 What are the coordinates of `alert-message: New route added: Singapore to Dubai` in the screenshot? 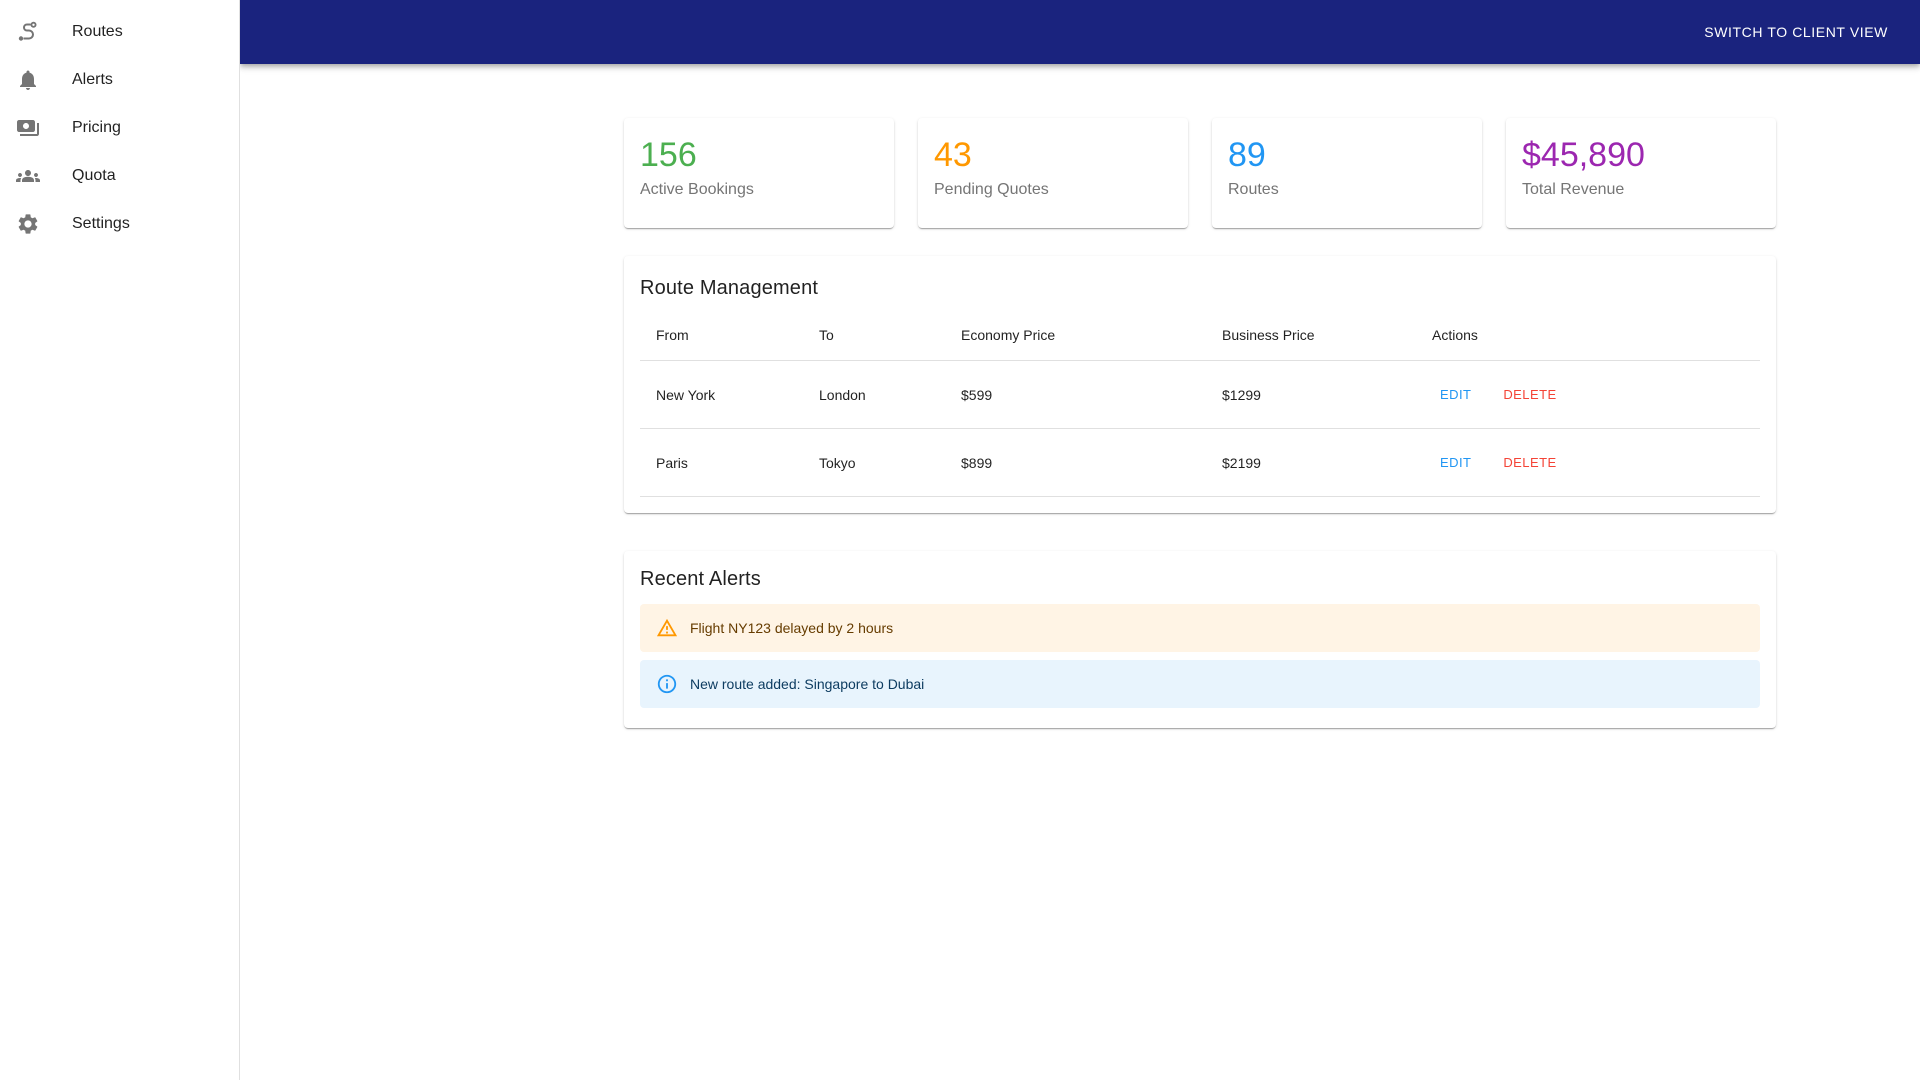 It's located at (807, 684).